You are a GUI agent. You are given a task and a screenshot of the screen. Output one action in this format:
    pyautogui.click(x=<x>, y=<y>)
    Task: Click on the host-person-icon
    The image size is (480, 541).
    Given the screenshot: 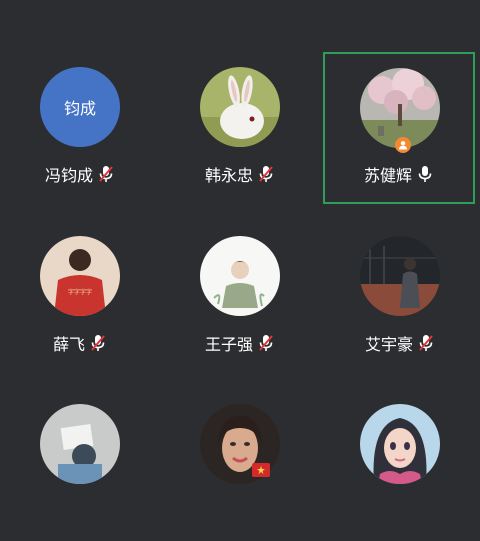 What is the action you would take?
    pyautogui.click(x=403, y=145)
    